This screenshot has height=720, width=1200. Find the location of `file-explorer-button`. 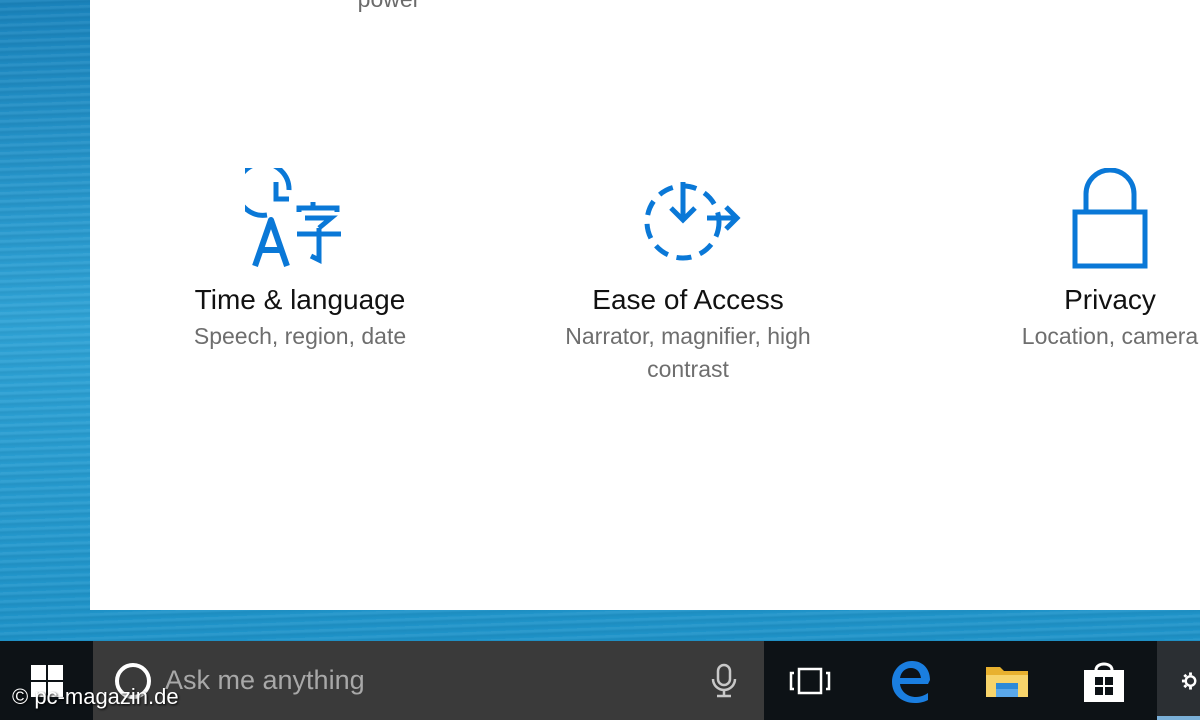

file-explorer-button is located at coordinates (1007, 680).